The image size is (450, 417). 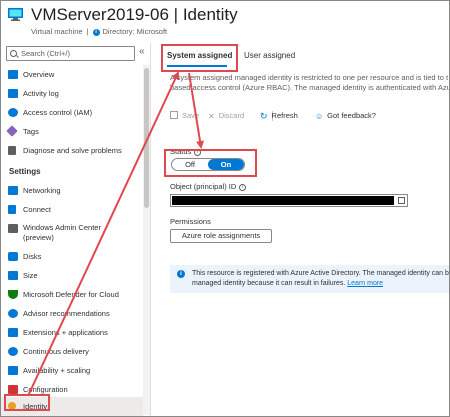 What do you see at coordinates (72, 406) in the screenshot?
I see `sidebar-item-identity: Identity` at bounding box center [72, 406].